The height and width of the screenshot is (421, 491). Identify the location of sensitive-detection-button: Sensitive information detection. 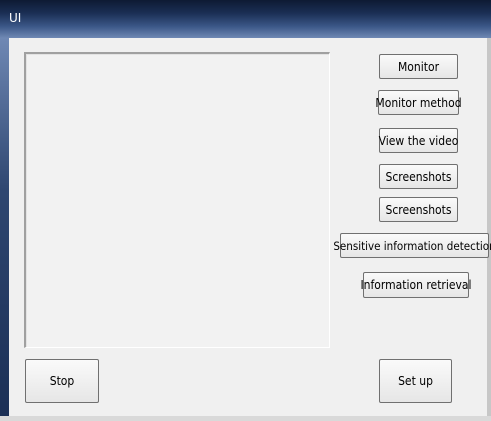
(412, 245).